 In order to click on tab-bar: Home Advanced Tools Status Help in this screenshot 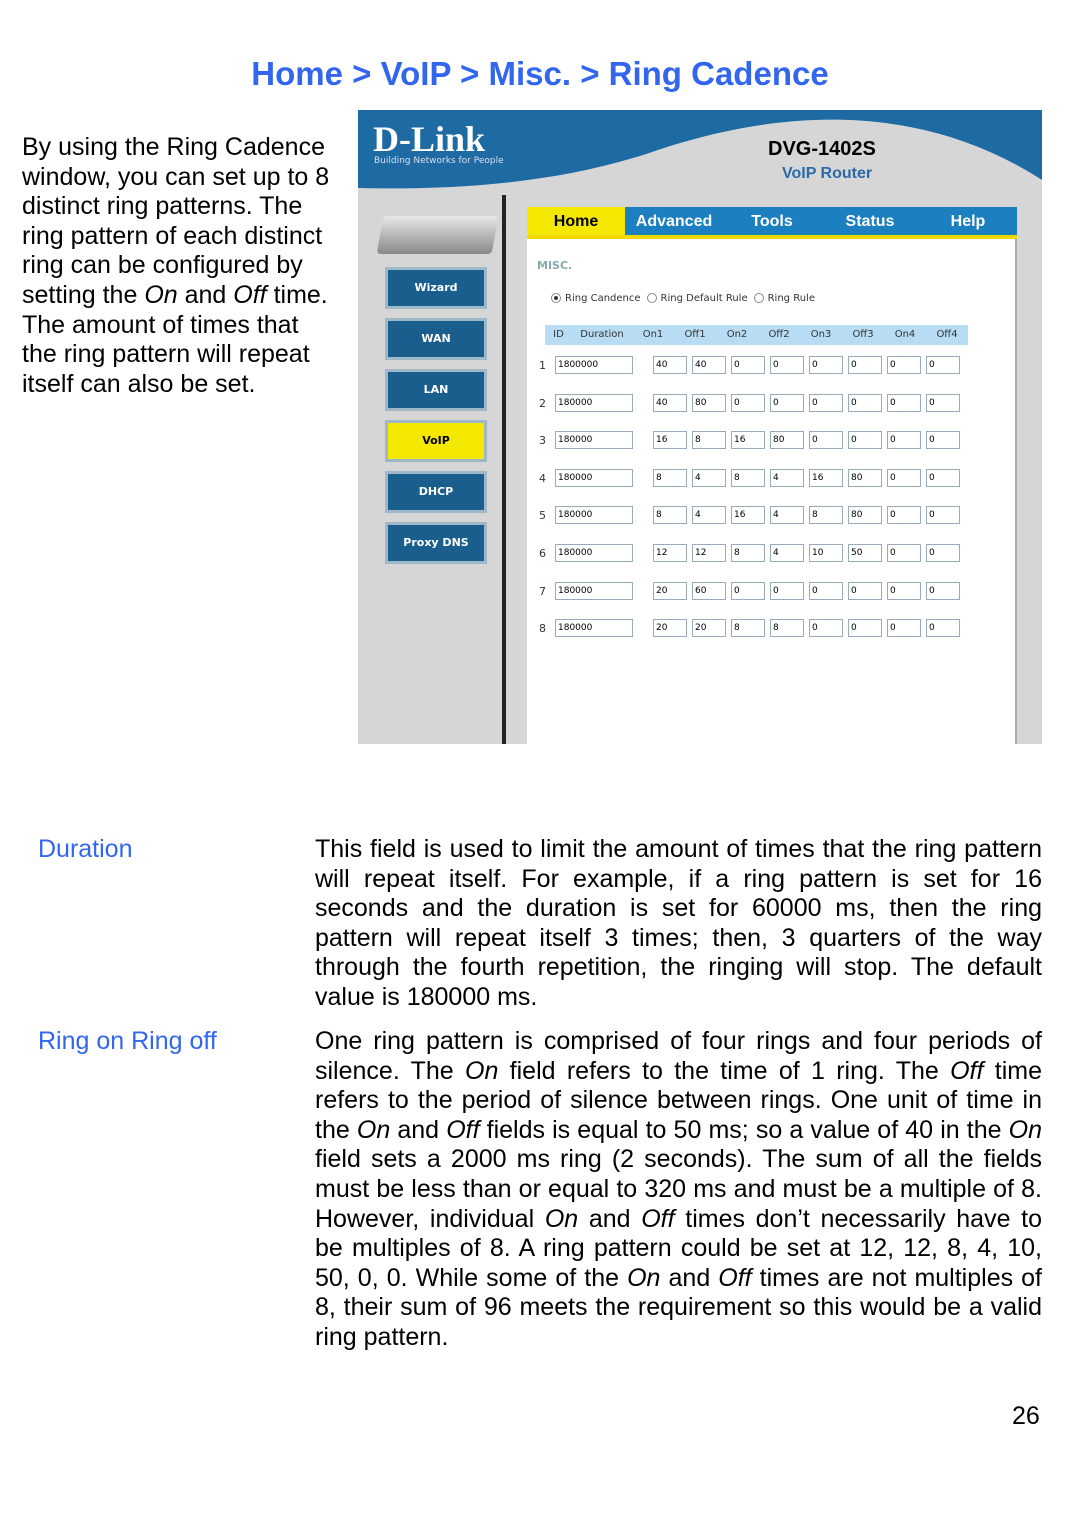, I will do `click(772, 223)`.